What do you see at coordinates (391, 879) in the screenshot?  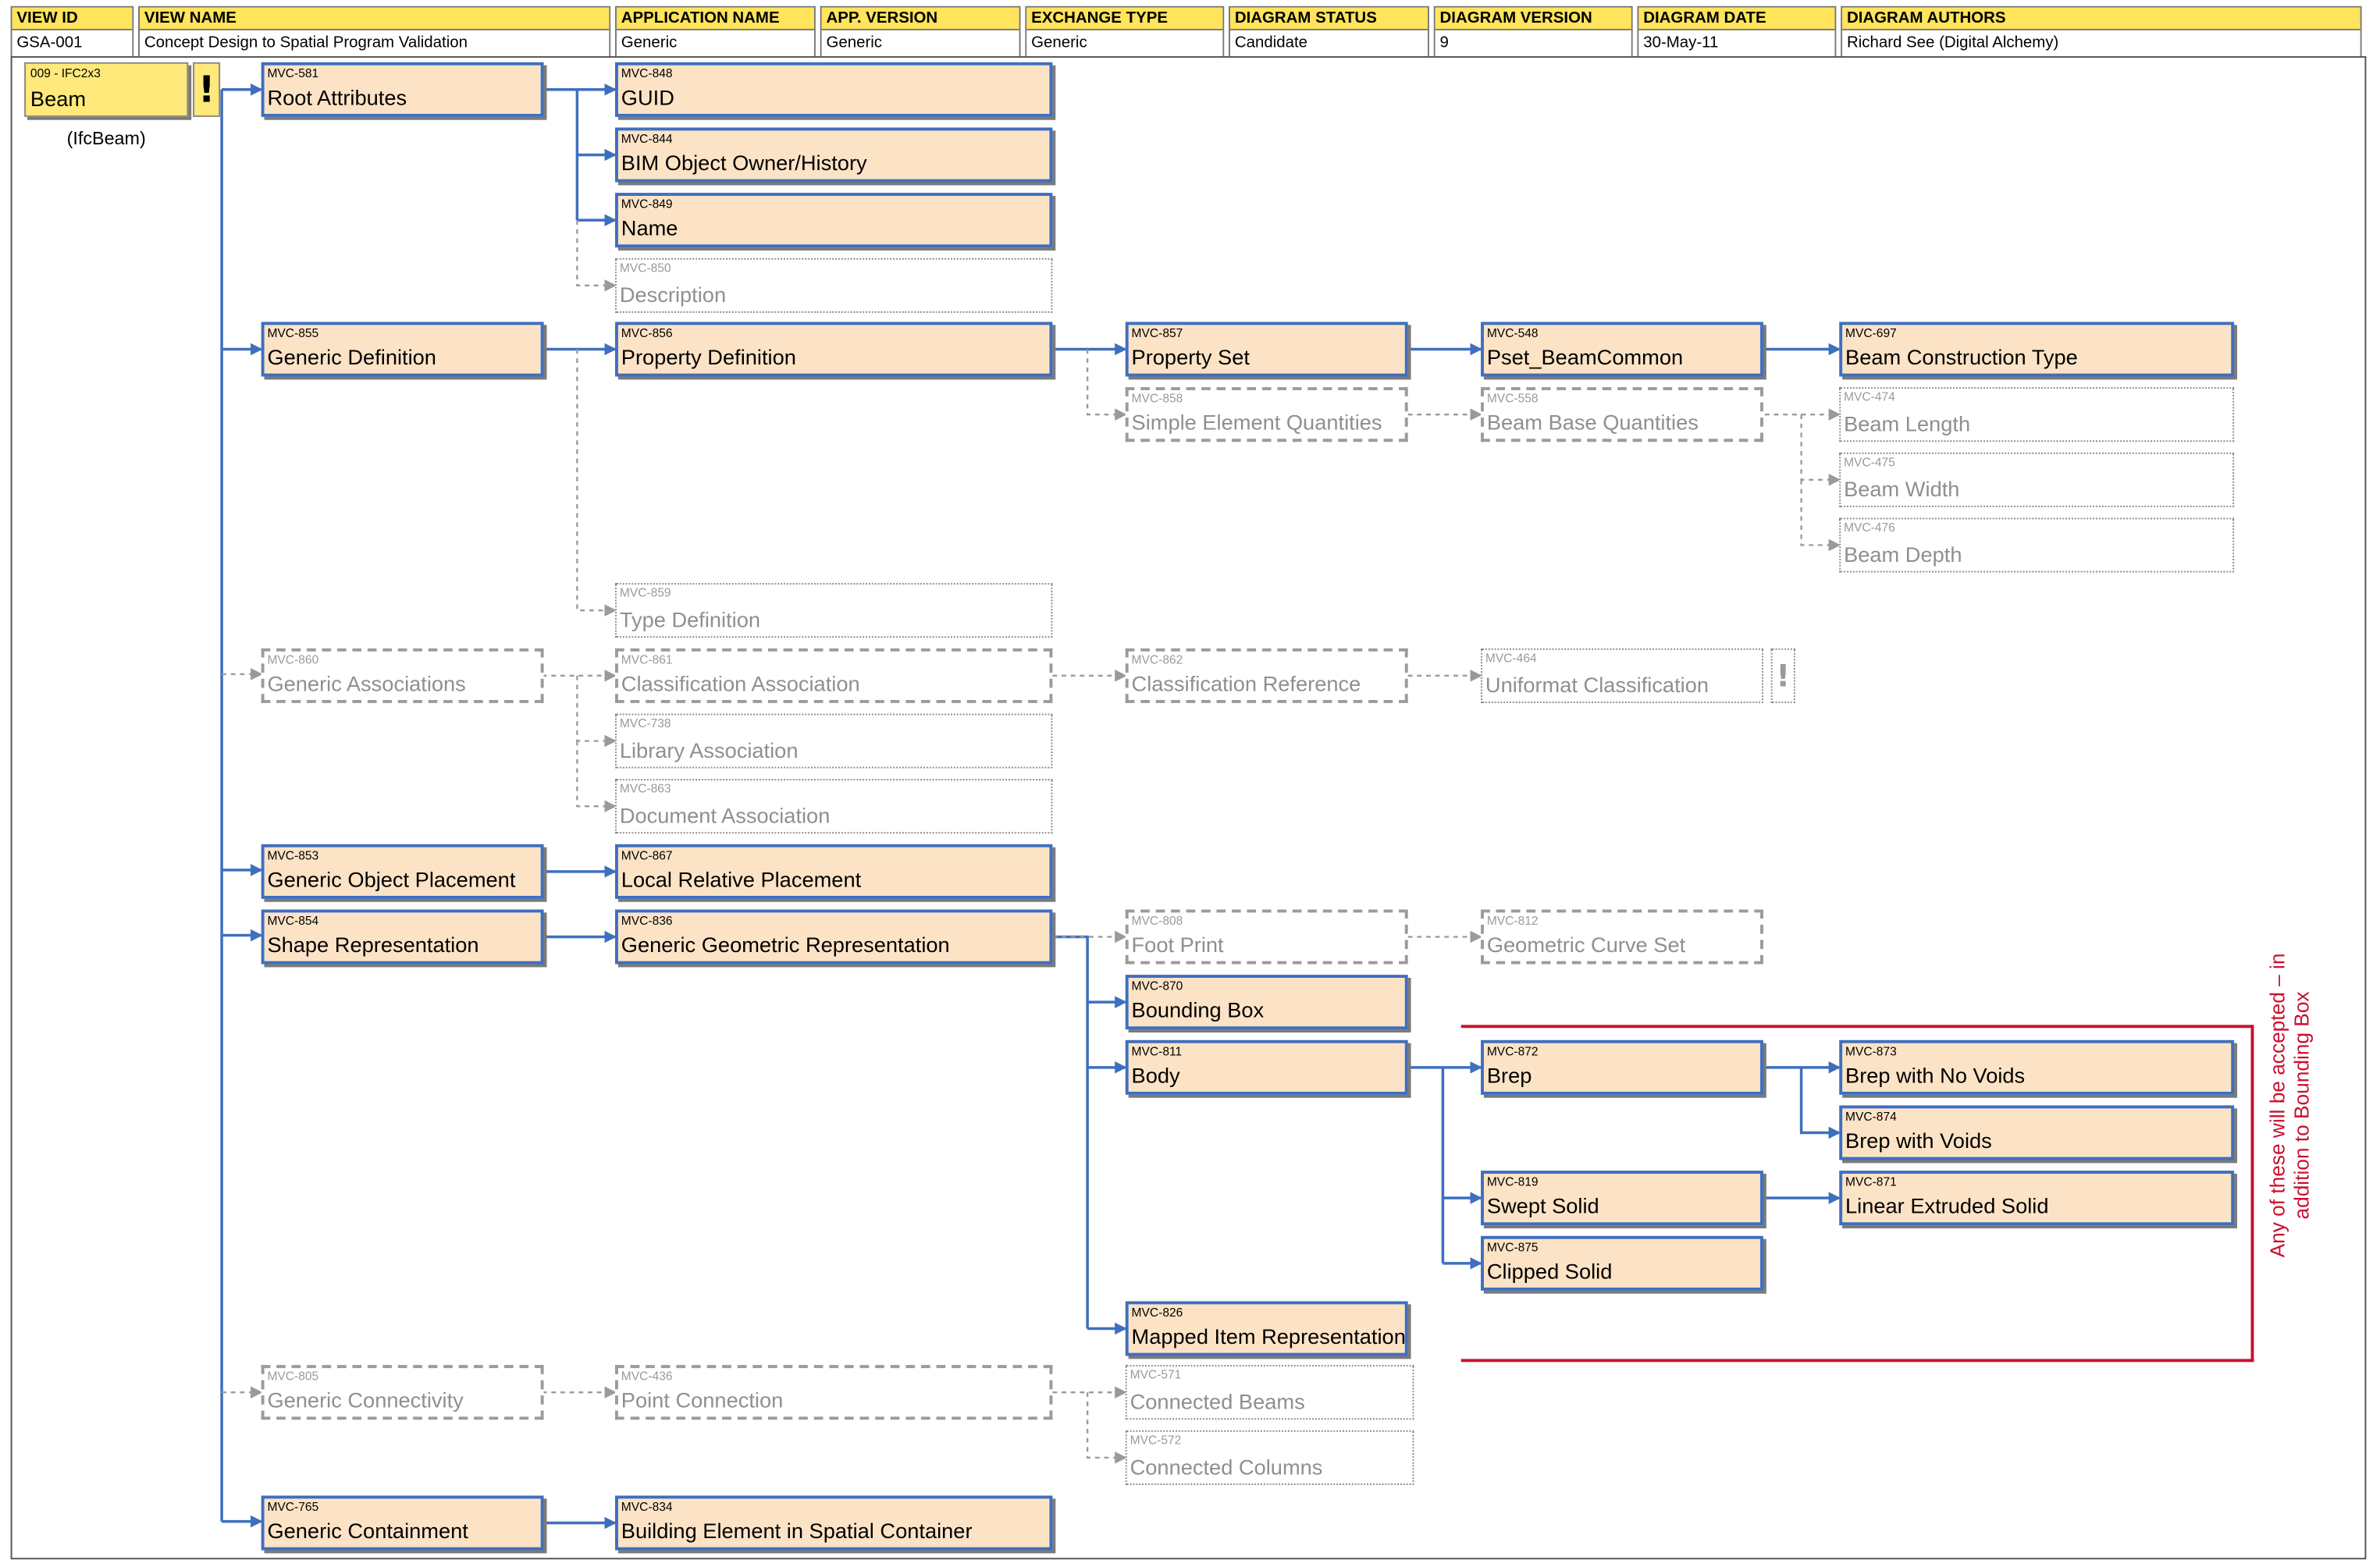 I see `concept-name: Generic Object Placement` at bounding box center [391, 879].